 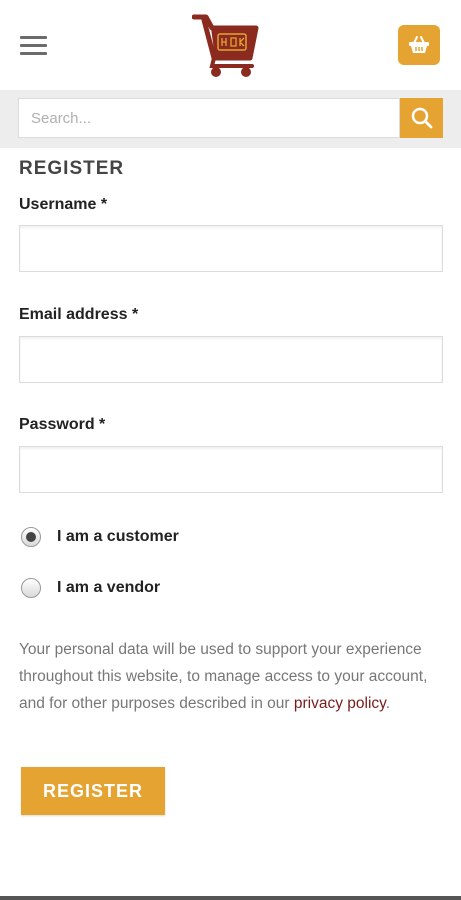 What do you see at coordinates (419, 45) in the screenshot?
I see `basket-icon` at bounding box center [419, 45].